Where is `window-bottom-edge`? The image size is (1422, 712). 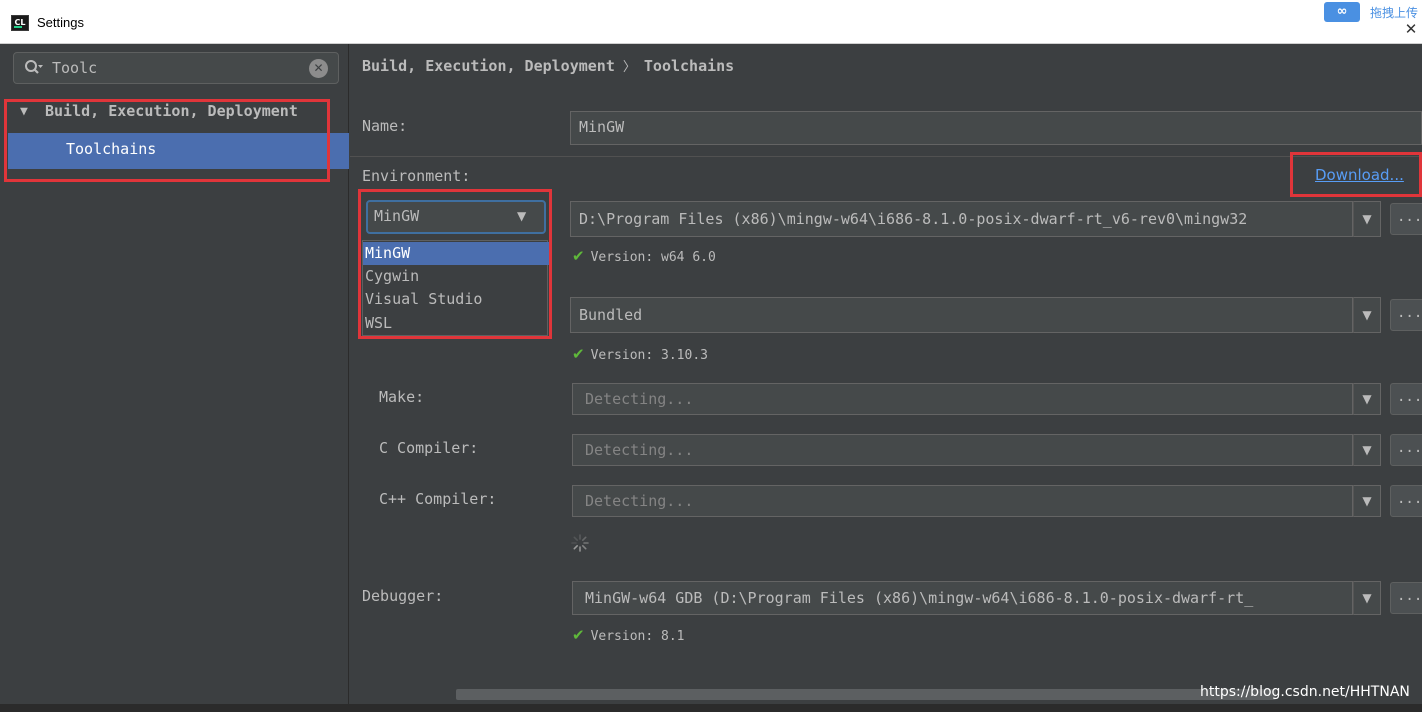 window-bottom-edge is located at coordinates (711, 708).